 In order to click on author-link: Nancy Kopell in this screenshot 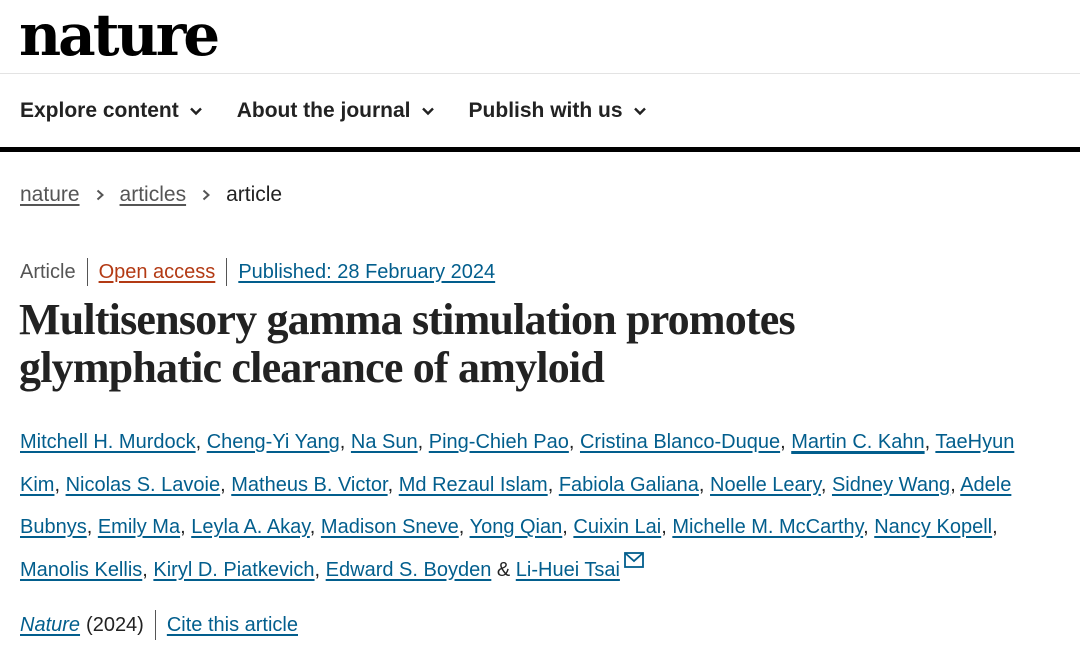, I will do `click(933, 527)`.